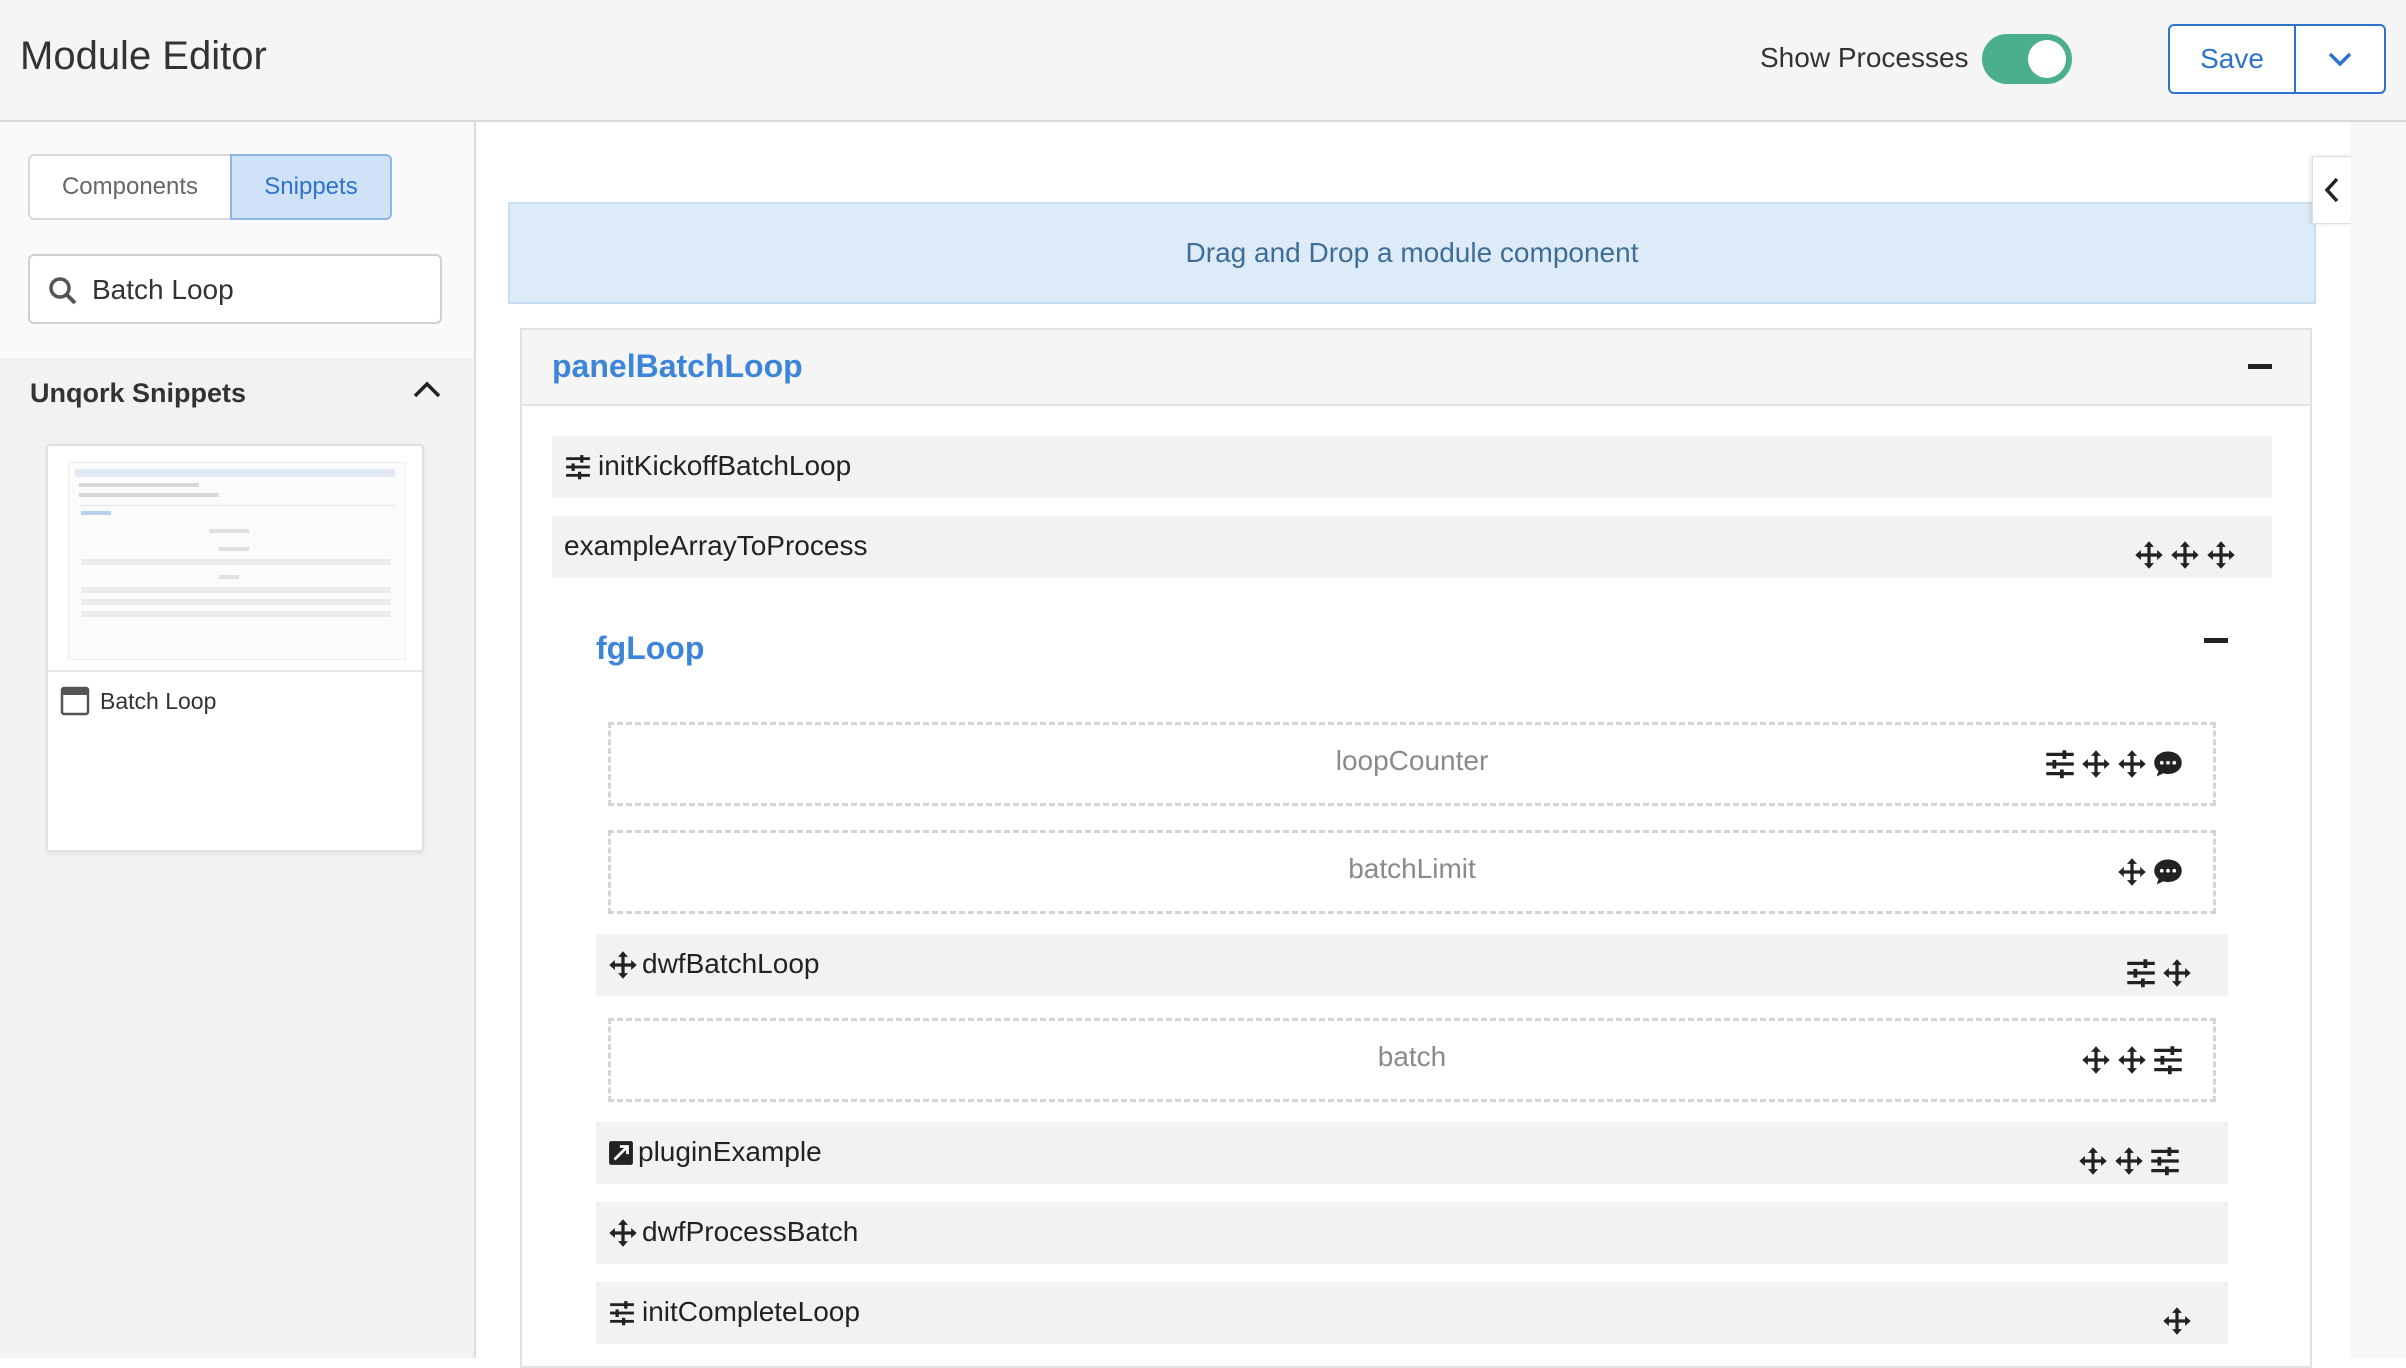  What do you see at coordinates (1412, 253) in the screenshot?
I see `drop-zone: Drag and Drop a module component` at bounding box center [1412, 253].